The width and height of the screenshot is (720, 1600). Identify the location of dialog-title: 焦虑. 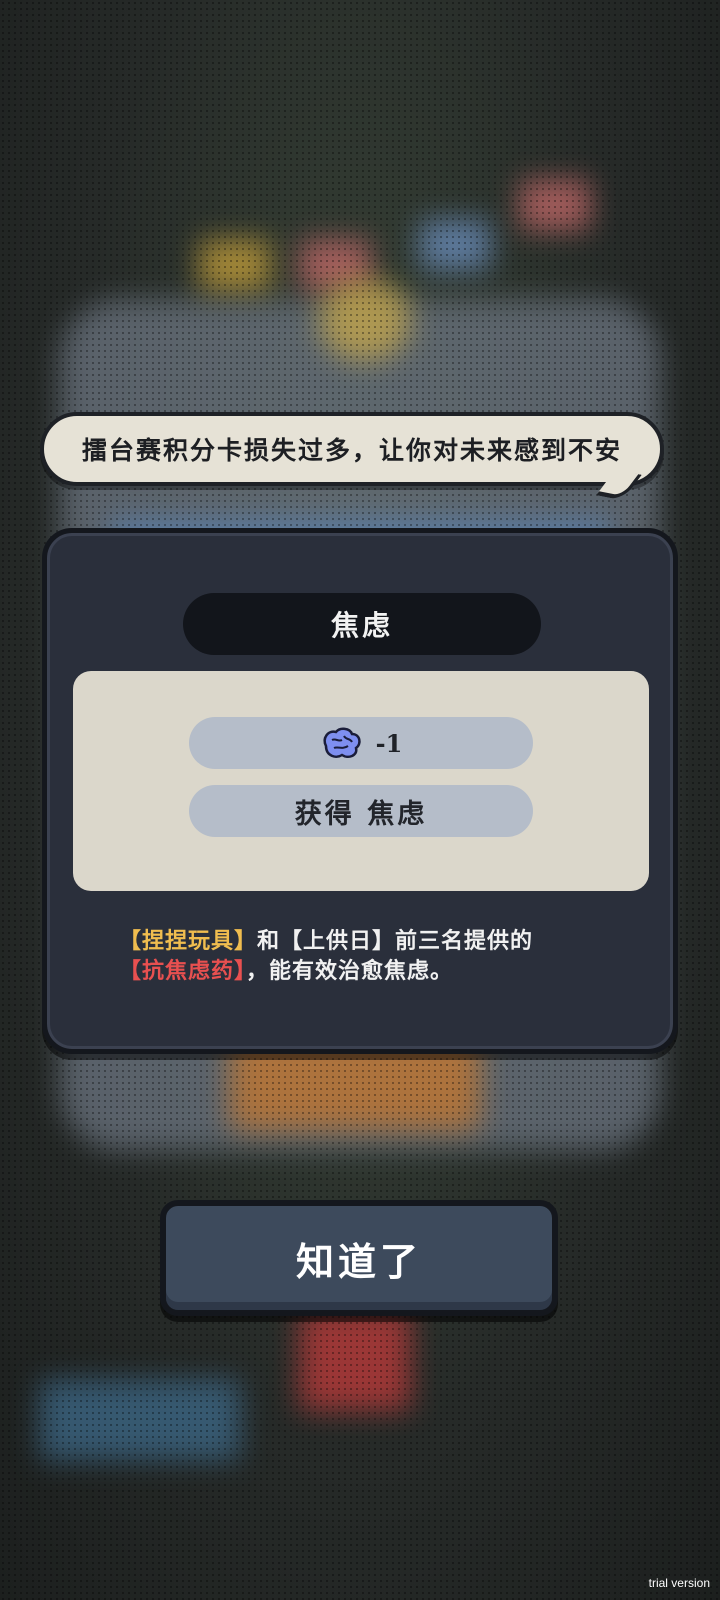
(362, 624).